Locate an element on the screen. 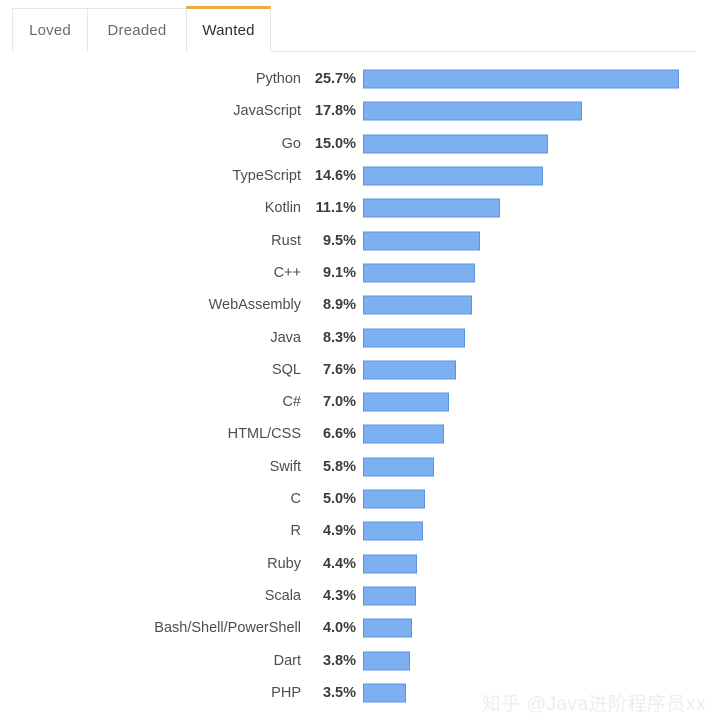  bar-row: C++ 9.1% is located at coordinates (360, 273).